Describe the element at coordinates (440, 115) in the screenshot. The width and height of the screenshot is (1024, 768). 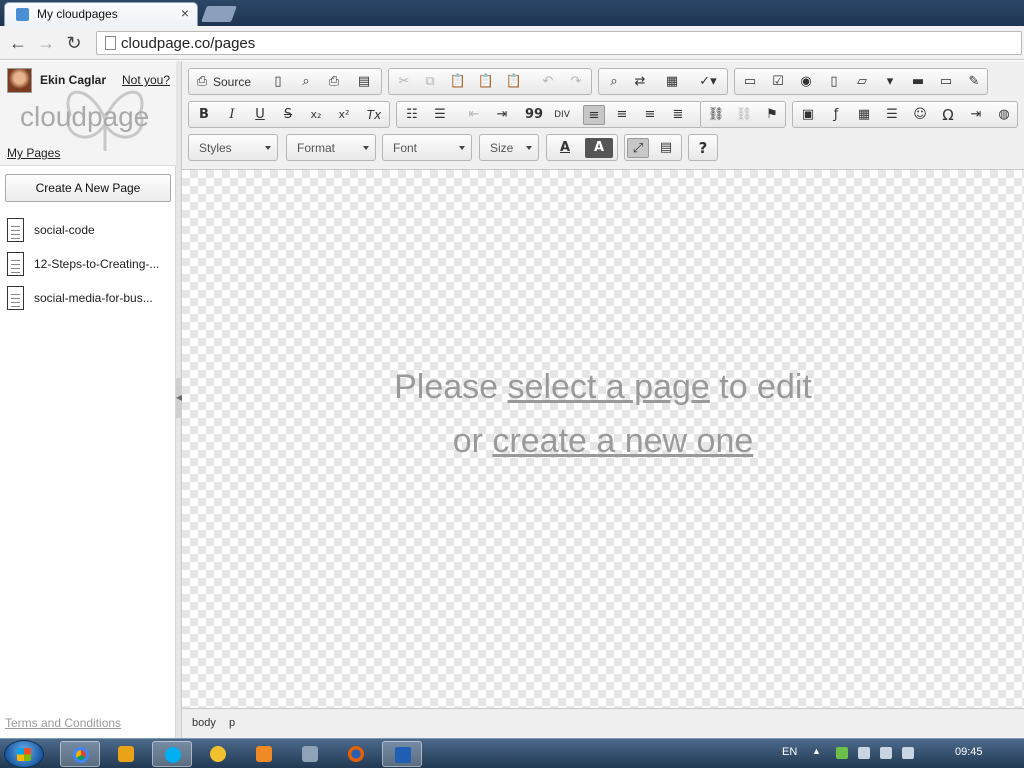
I see `bulleted-list-icon: ☰` at that location.